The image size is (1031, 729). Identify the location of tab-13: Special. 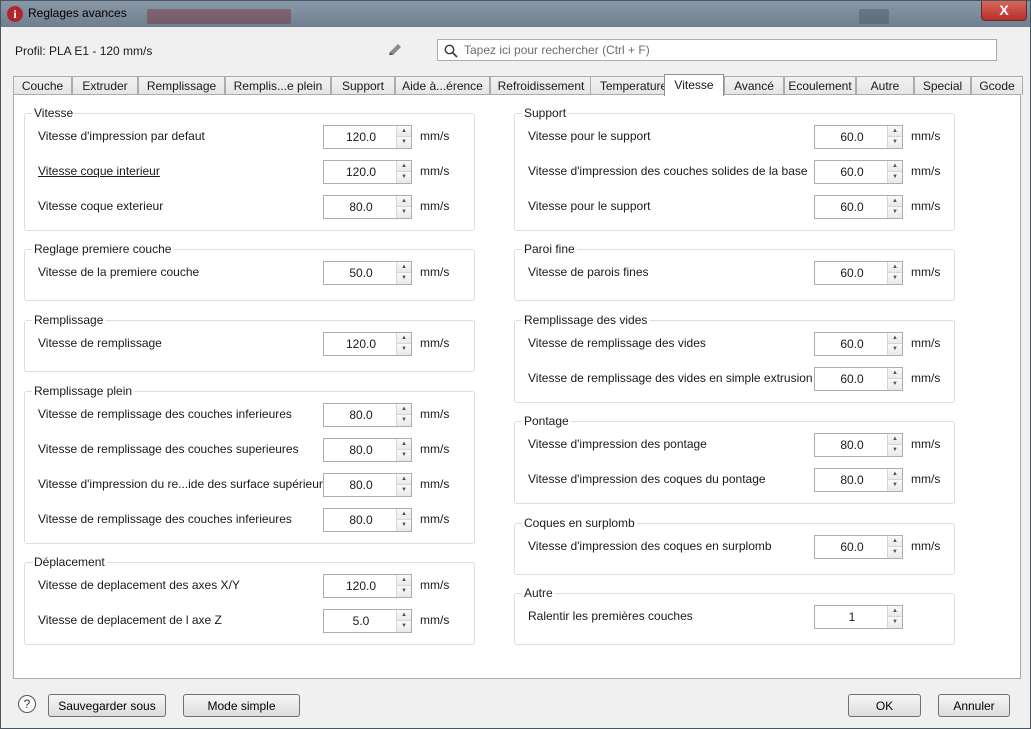
(942, 85).